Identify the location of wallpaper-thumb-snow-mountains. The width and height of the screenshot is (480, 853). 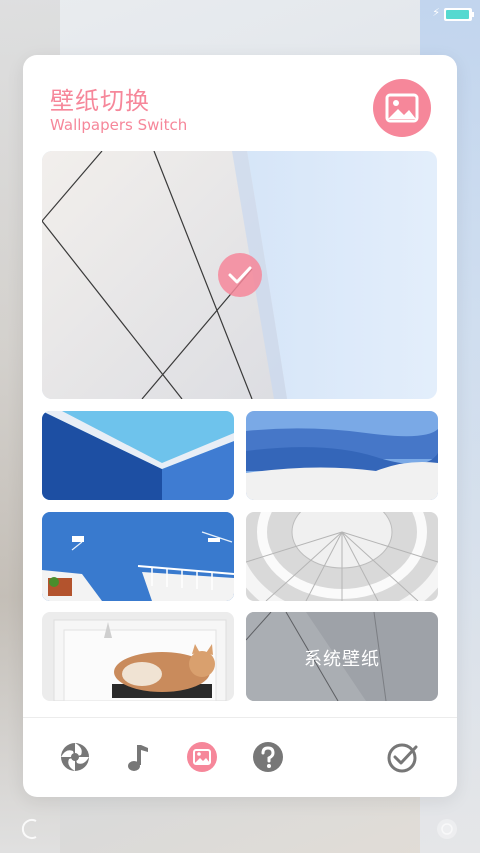
(342, 455).